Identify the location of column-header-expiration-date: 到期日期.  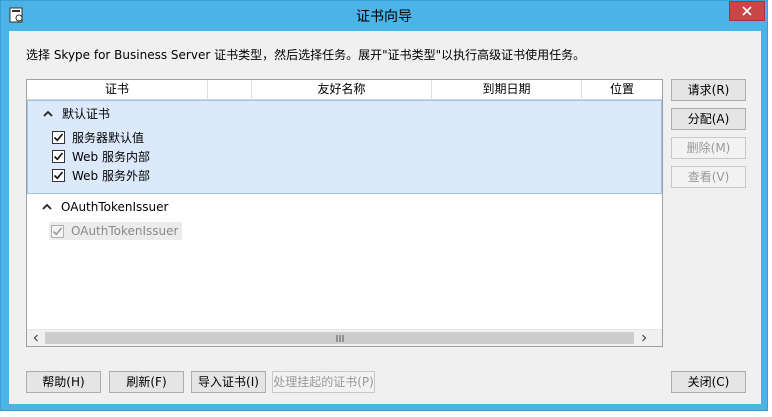
(507, 90).